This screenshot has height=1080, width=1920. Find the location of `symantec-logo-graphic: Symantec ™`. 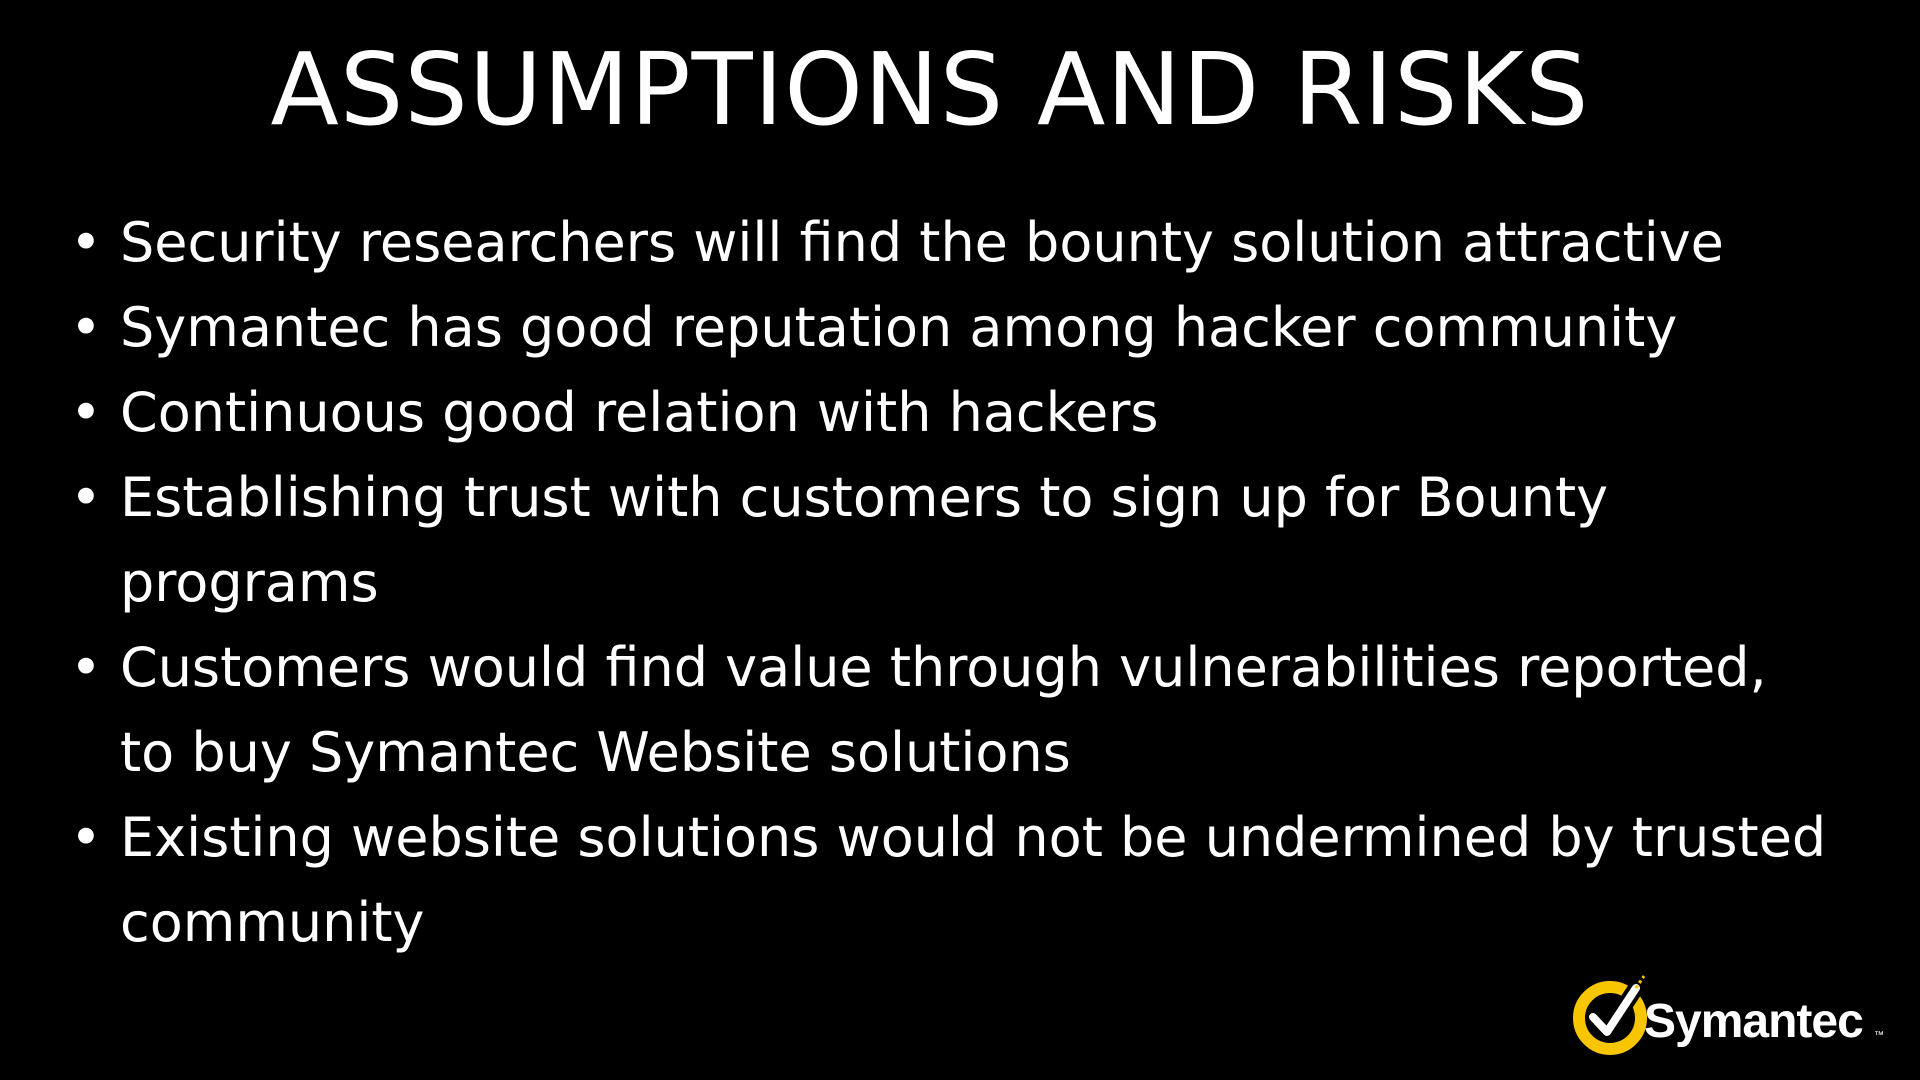

symantec-logo-graphic: Symantec ™ is located at coordinates (1728, 1015).